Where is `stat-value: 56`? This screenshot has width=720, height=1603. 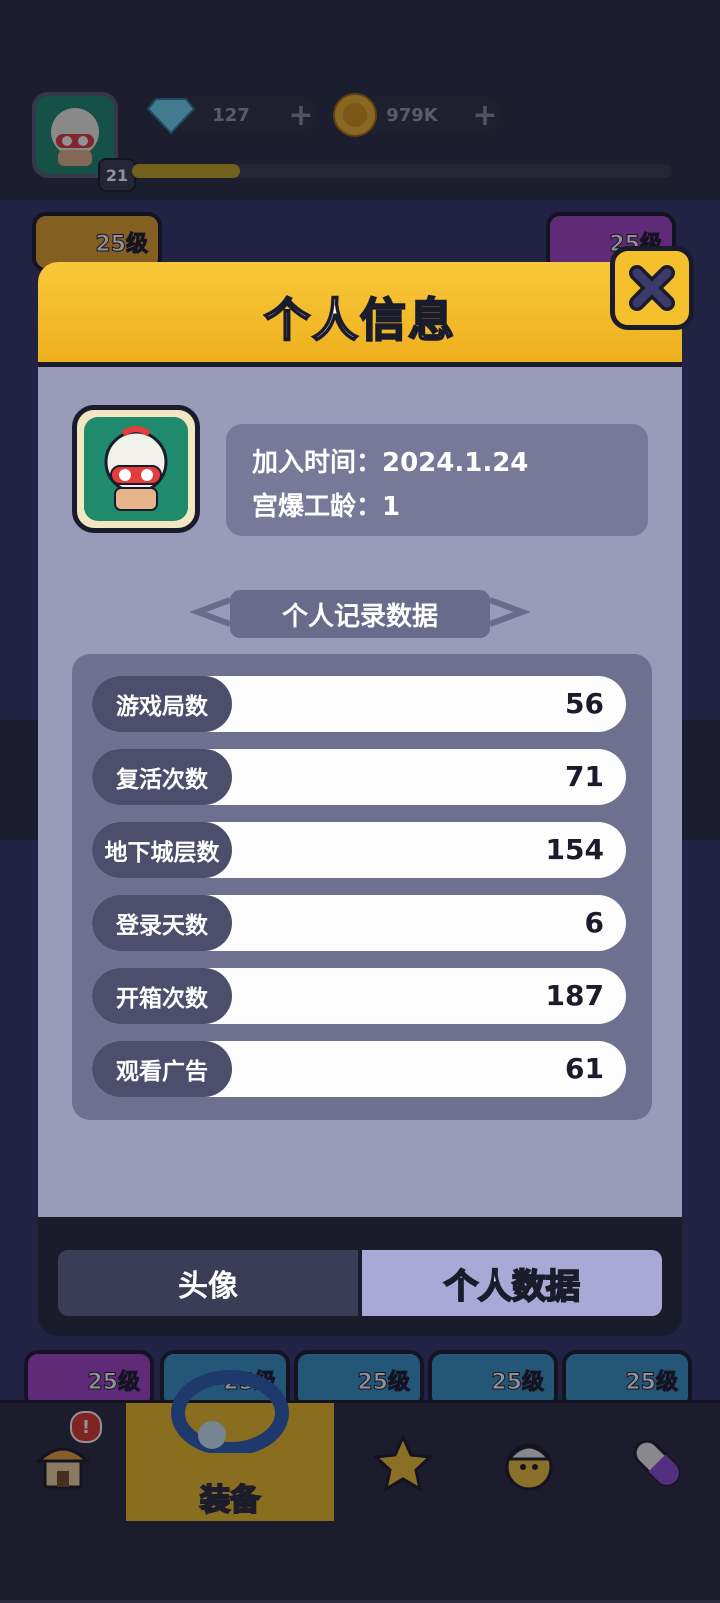 stat-value: 56 is located at coordinates (584, 703).